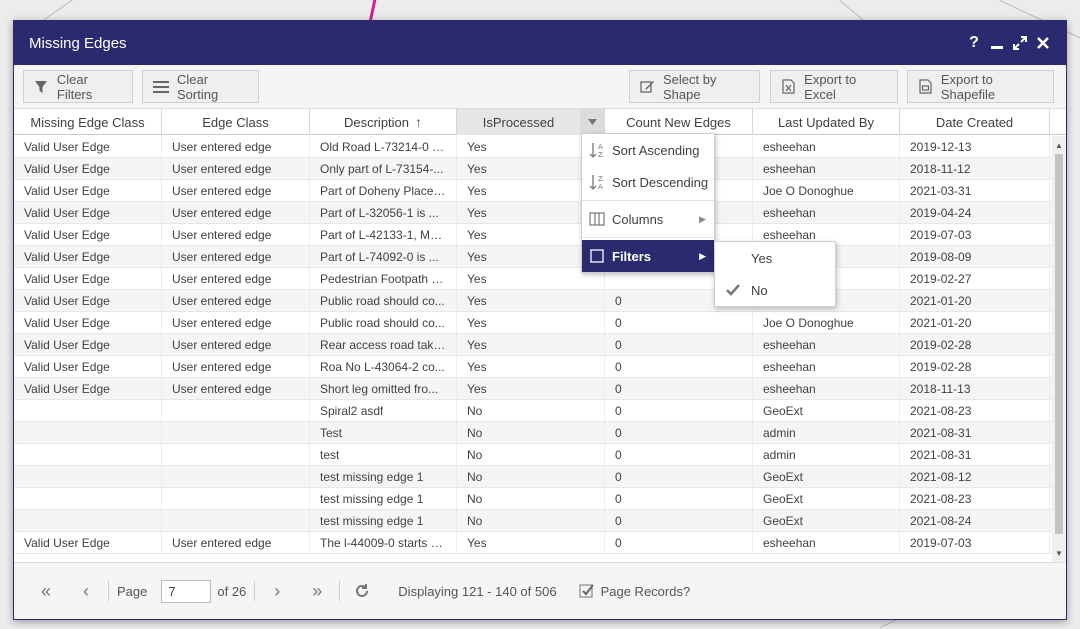 The image size is (1080, 629). What do you see at coordinates (540, 43) in the screenshot?
I see `window-titlebar: Missing Edges ?` at bounding box center [540, 43].